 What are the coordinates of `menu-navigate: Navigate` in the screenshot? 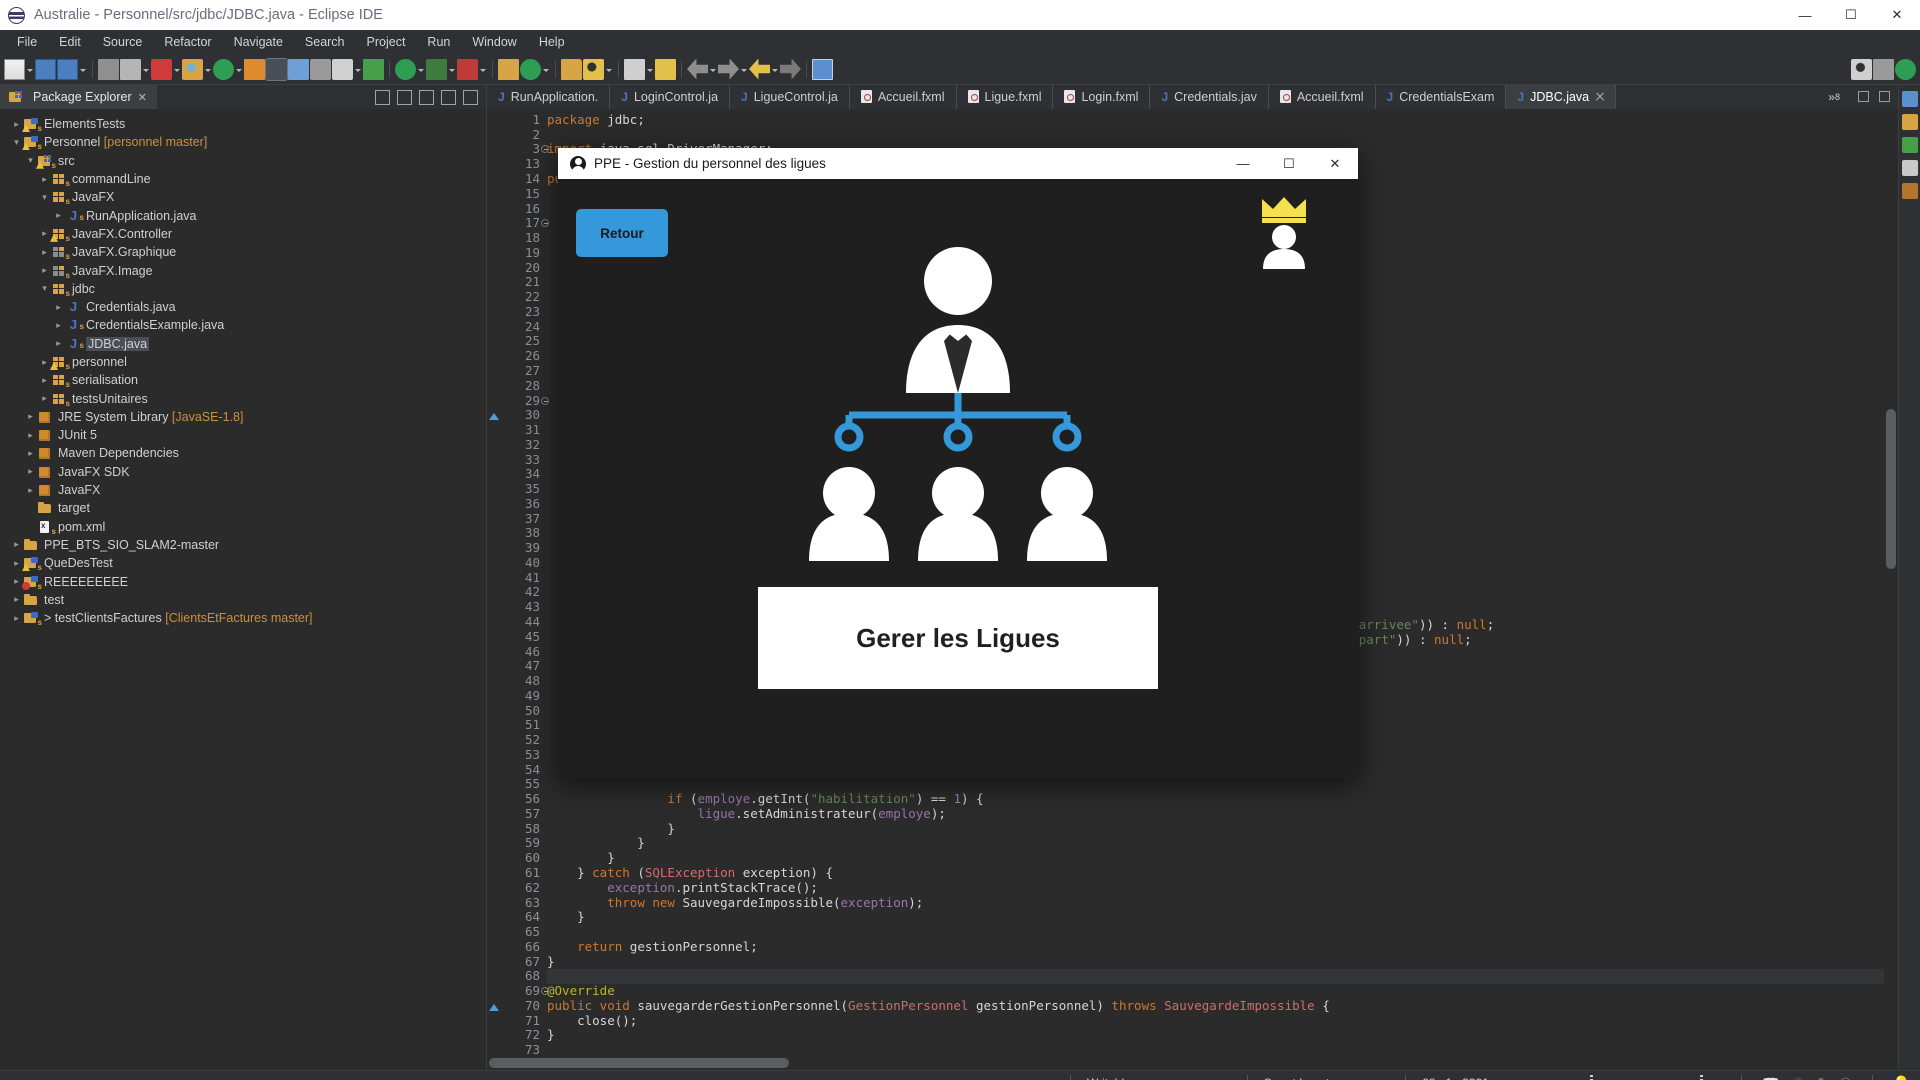 It's located at (258, 42).